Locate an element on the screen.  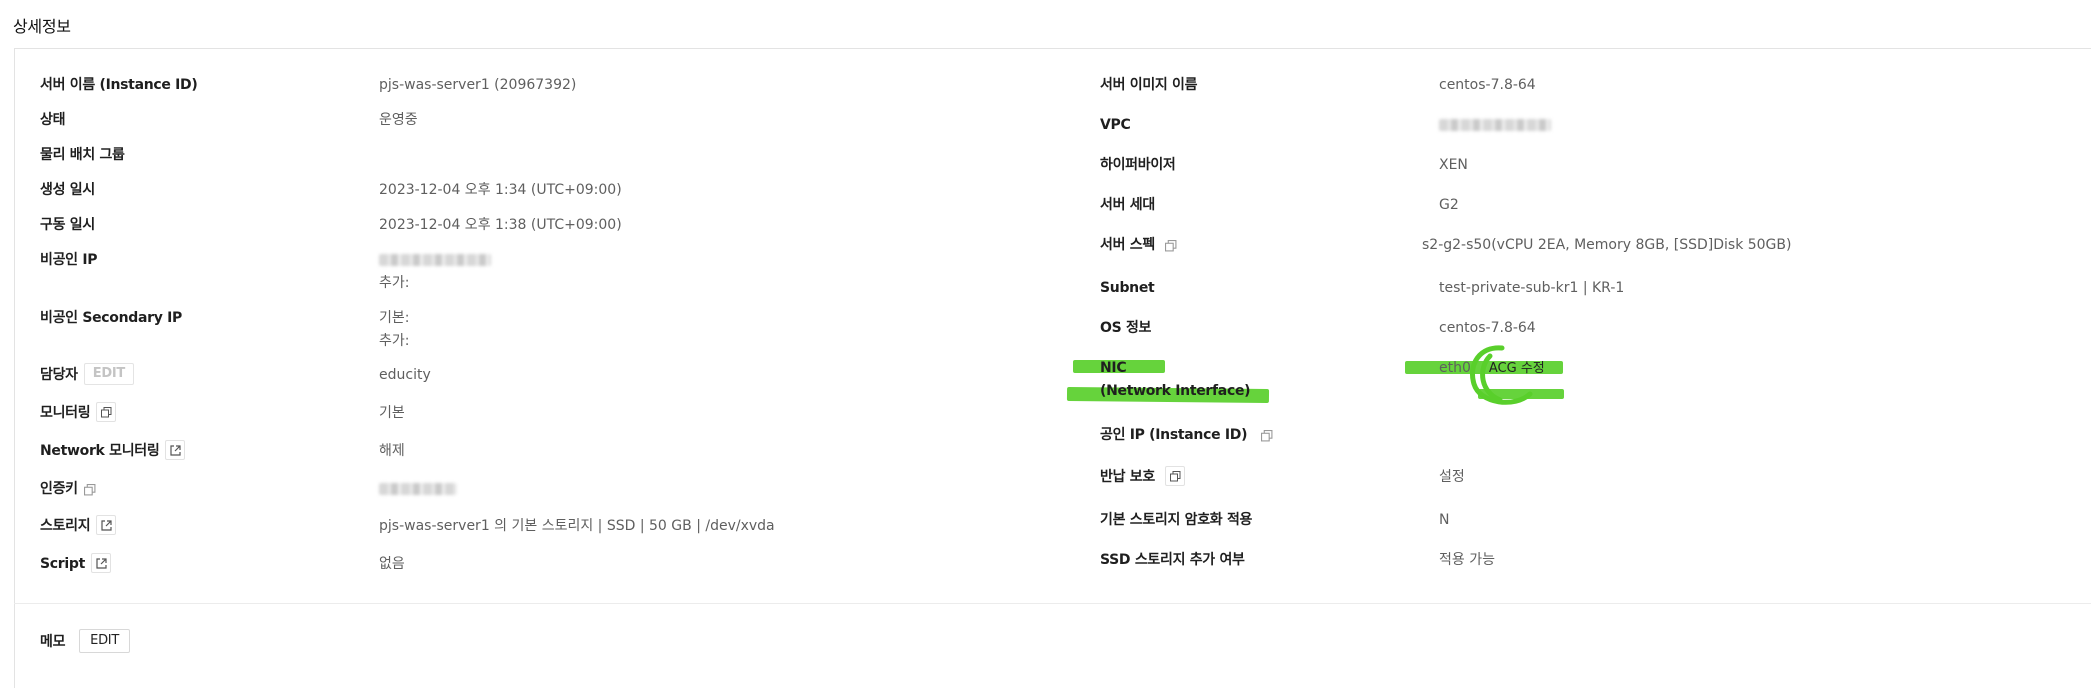
label-nic: NIC is located at coordinates (1113, 368).